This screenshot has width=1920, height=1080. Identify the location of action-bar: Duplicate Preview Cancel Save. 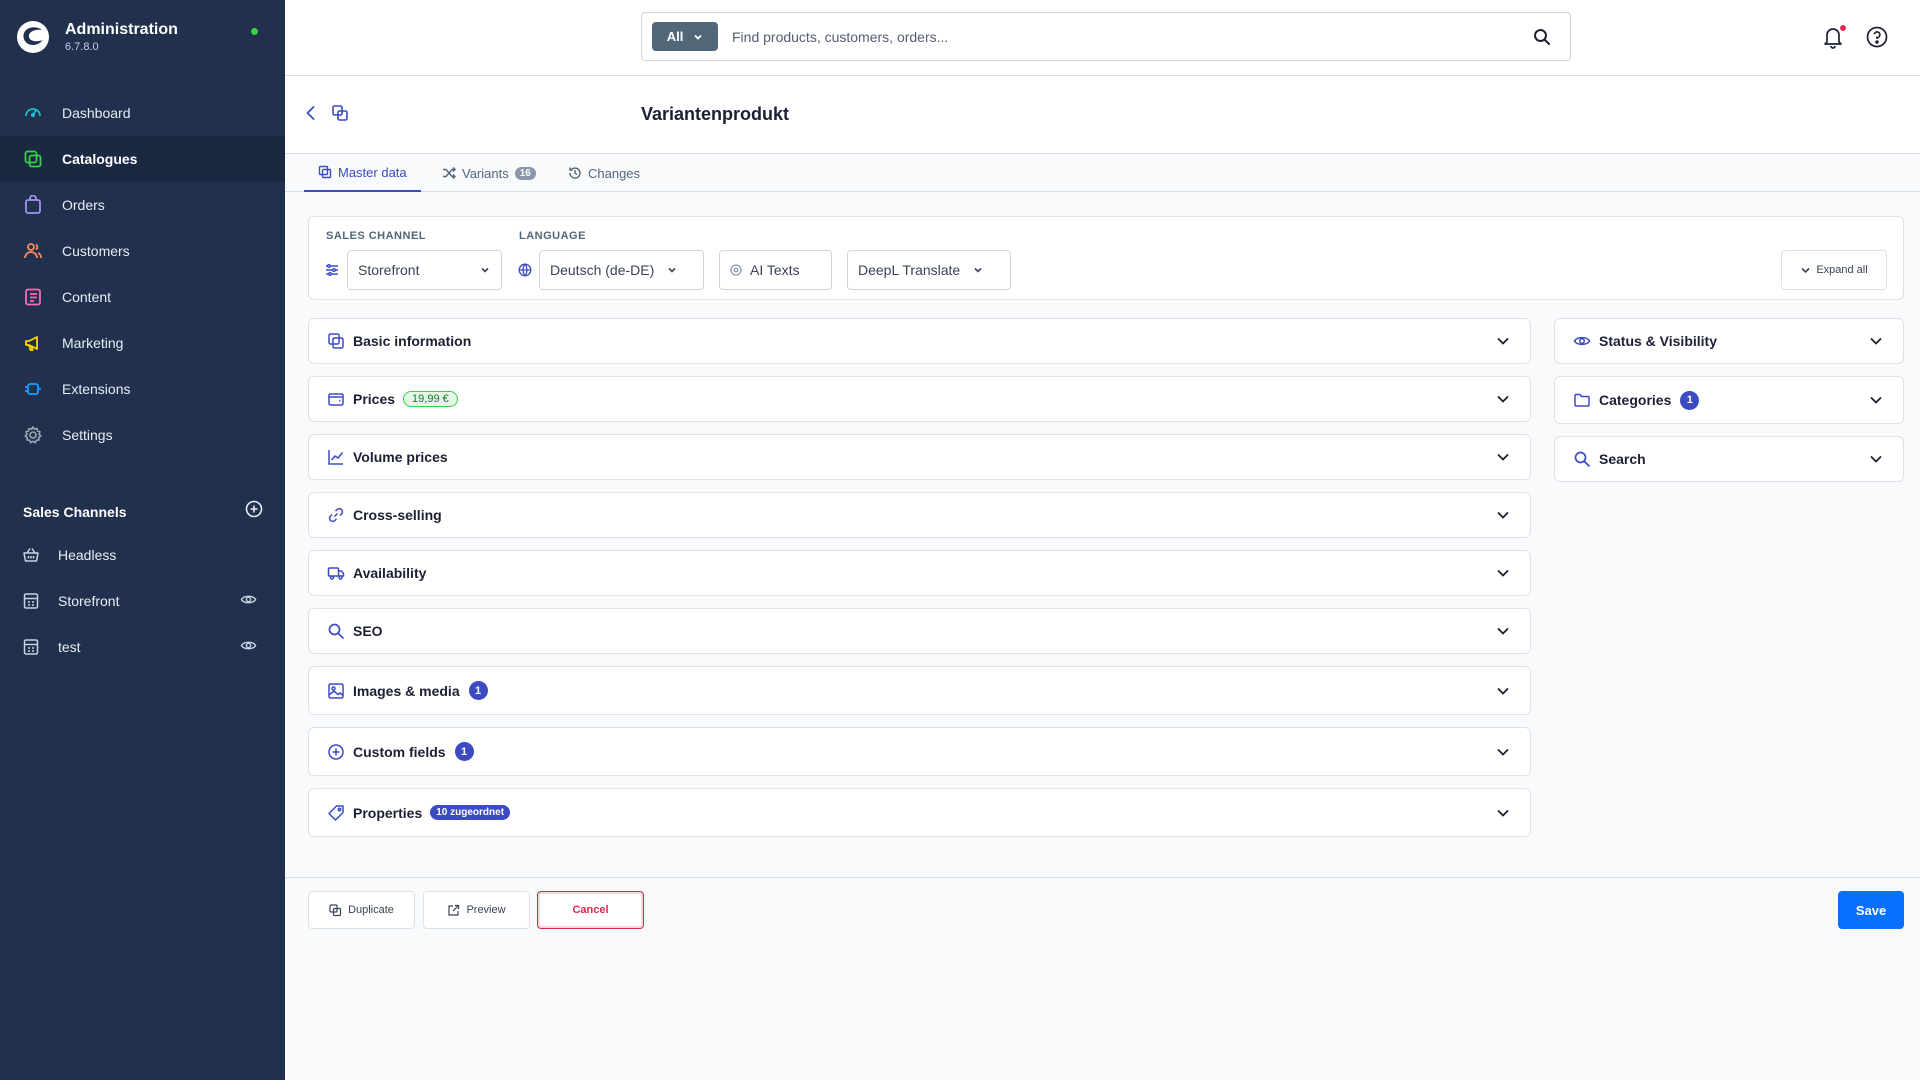
(1102, 909).